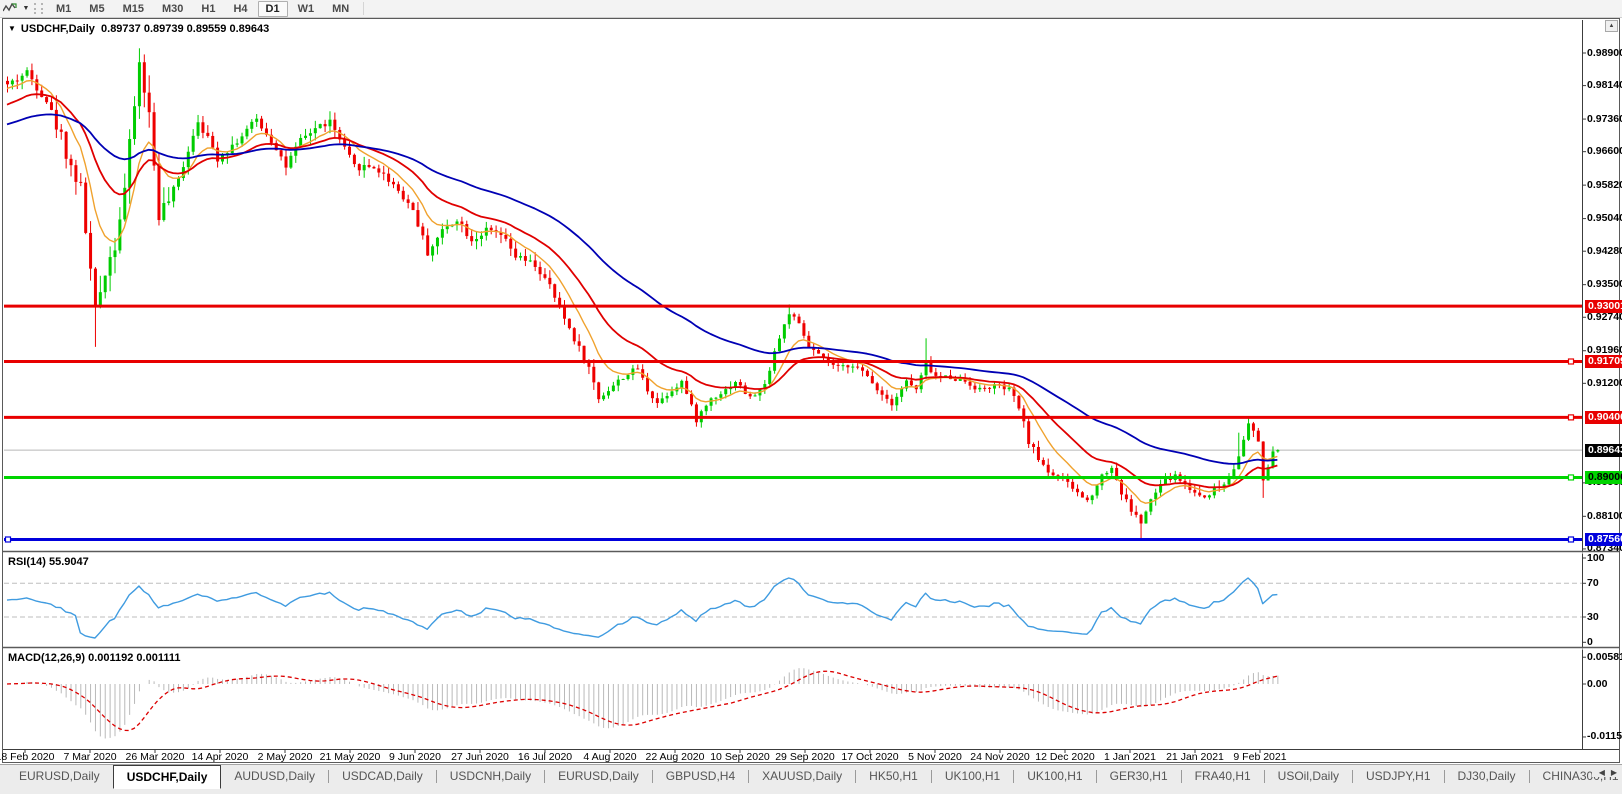 Image resolution: width=1622 pixels, height=794 pixels. I want to click on tab-usdcad-daily: USDCAD,Daily, so click(382, 776).